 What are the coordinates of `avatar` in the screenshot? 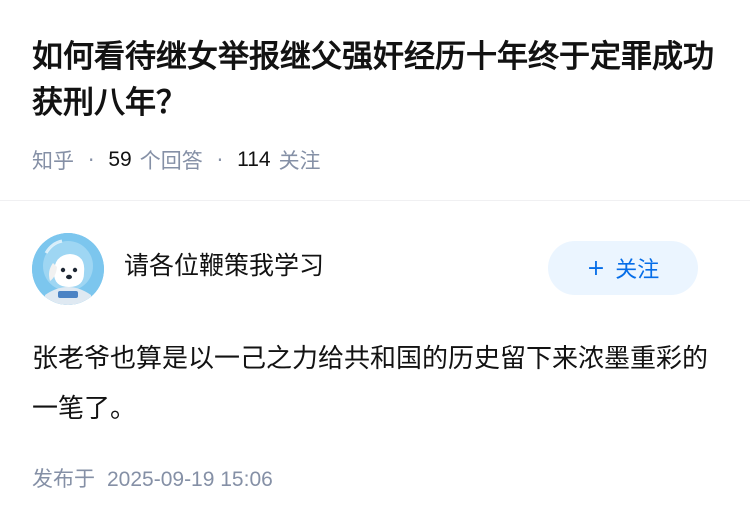 It's located at (68, 269).